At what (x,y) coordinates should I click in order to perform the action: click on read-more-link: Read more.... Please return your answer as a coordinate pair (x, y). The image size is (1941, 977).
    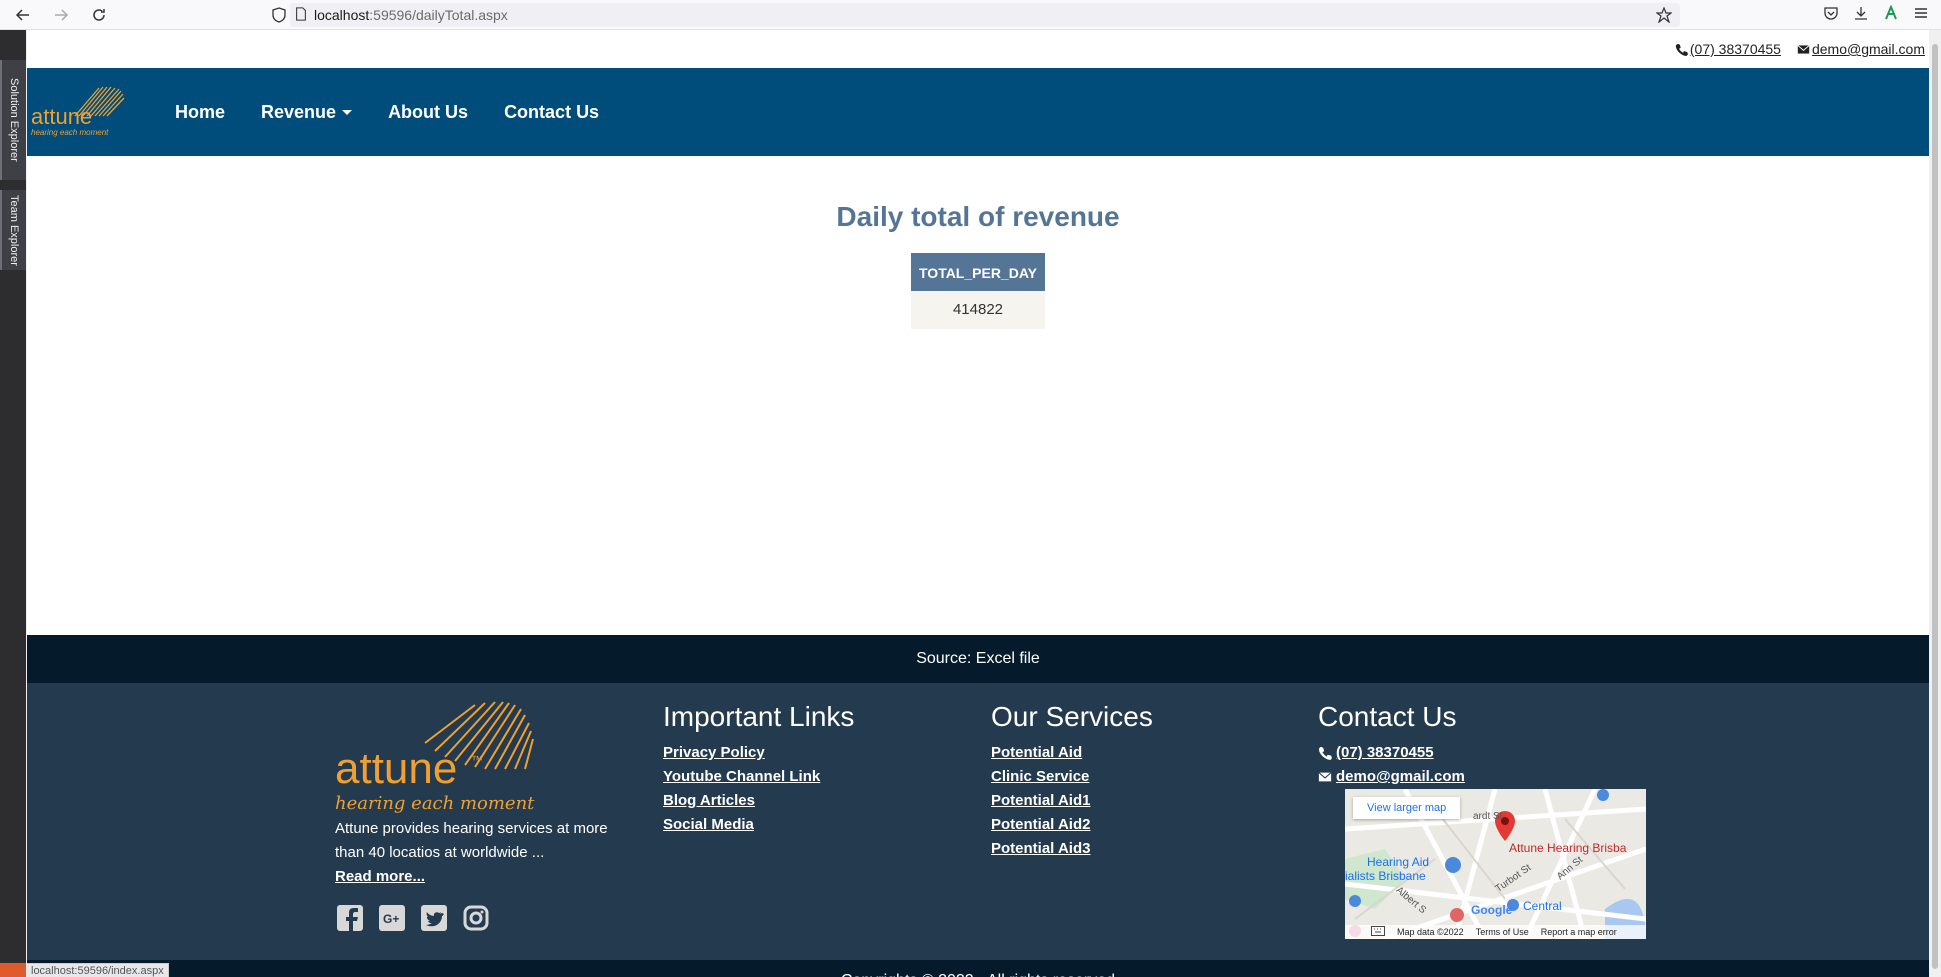
    Looking at the image, I should click on (485, 877).